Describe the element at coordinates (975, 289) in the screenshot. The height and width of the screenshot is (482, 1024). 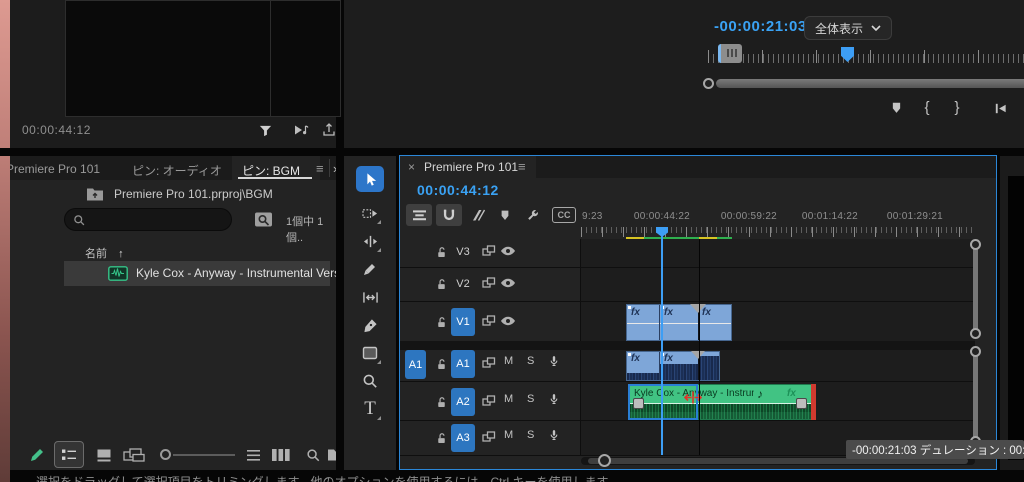
I see `video-tracks-scrollbar` at that location.